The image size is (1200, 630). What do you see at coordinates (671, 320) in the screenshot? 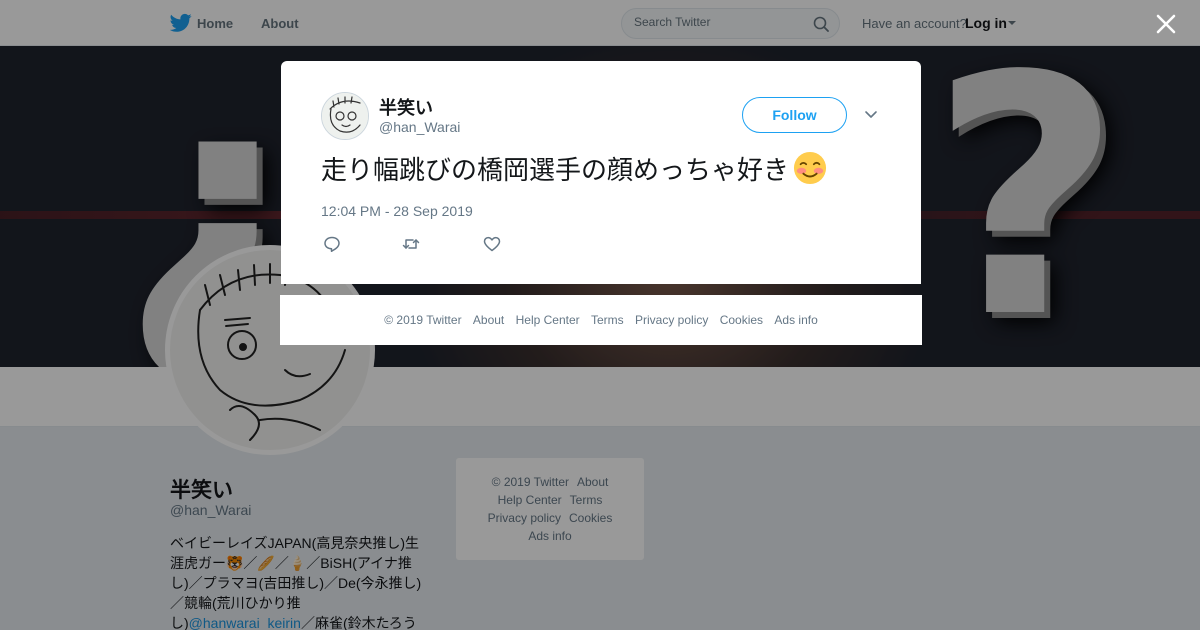
I see `footer-privacy-link: Privacy policy` at bounding box center [671, 320].